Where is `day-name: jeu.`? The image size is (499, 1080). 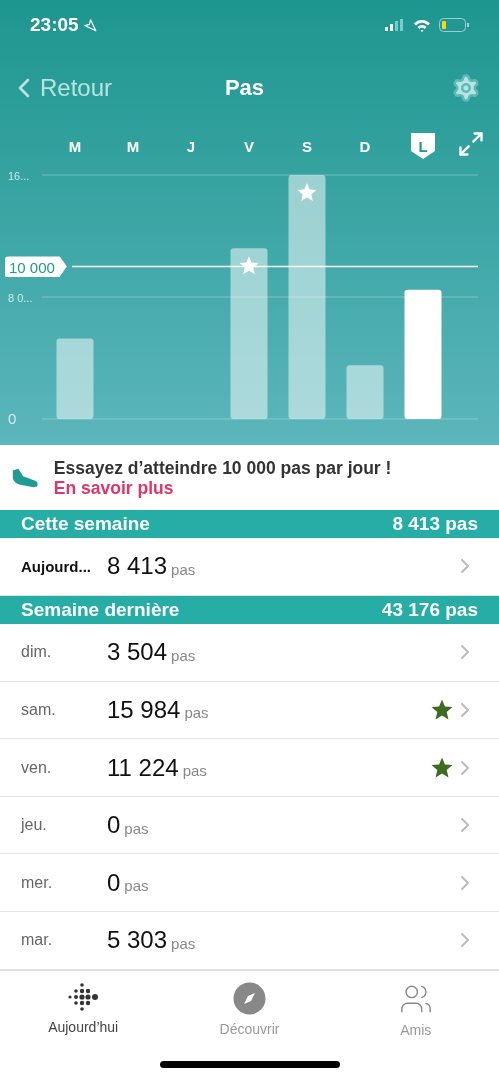 day-name: jeu. is located at coordinates (34, 825).